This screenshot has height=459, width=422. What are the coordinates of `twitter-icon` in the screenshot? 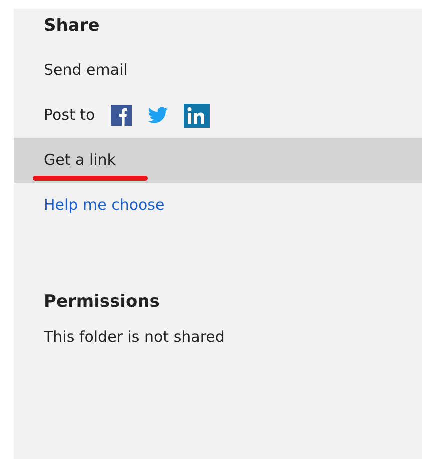 It's located at (158, 115).